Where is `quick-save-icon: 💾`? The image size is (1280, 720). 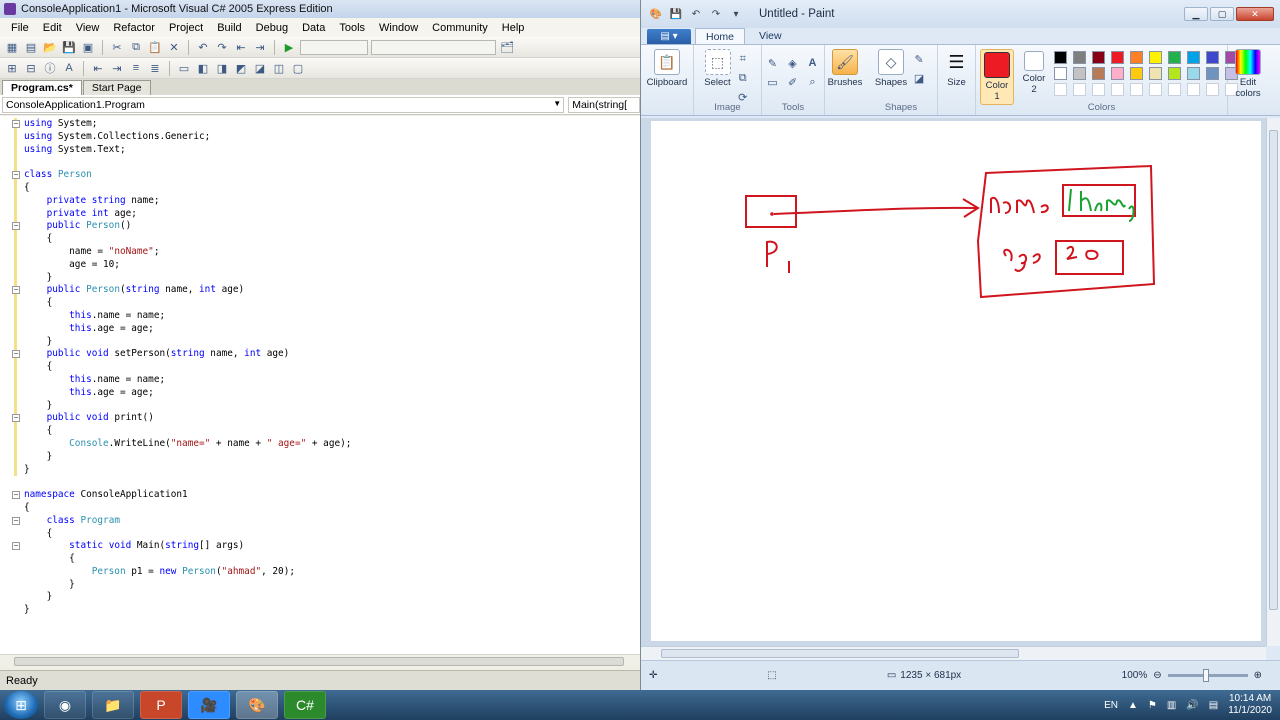 quick-save-icon: 💾 is located at coordinates (676, 14).